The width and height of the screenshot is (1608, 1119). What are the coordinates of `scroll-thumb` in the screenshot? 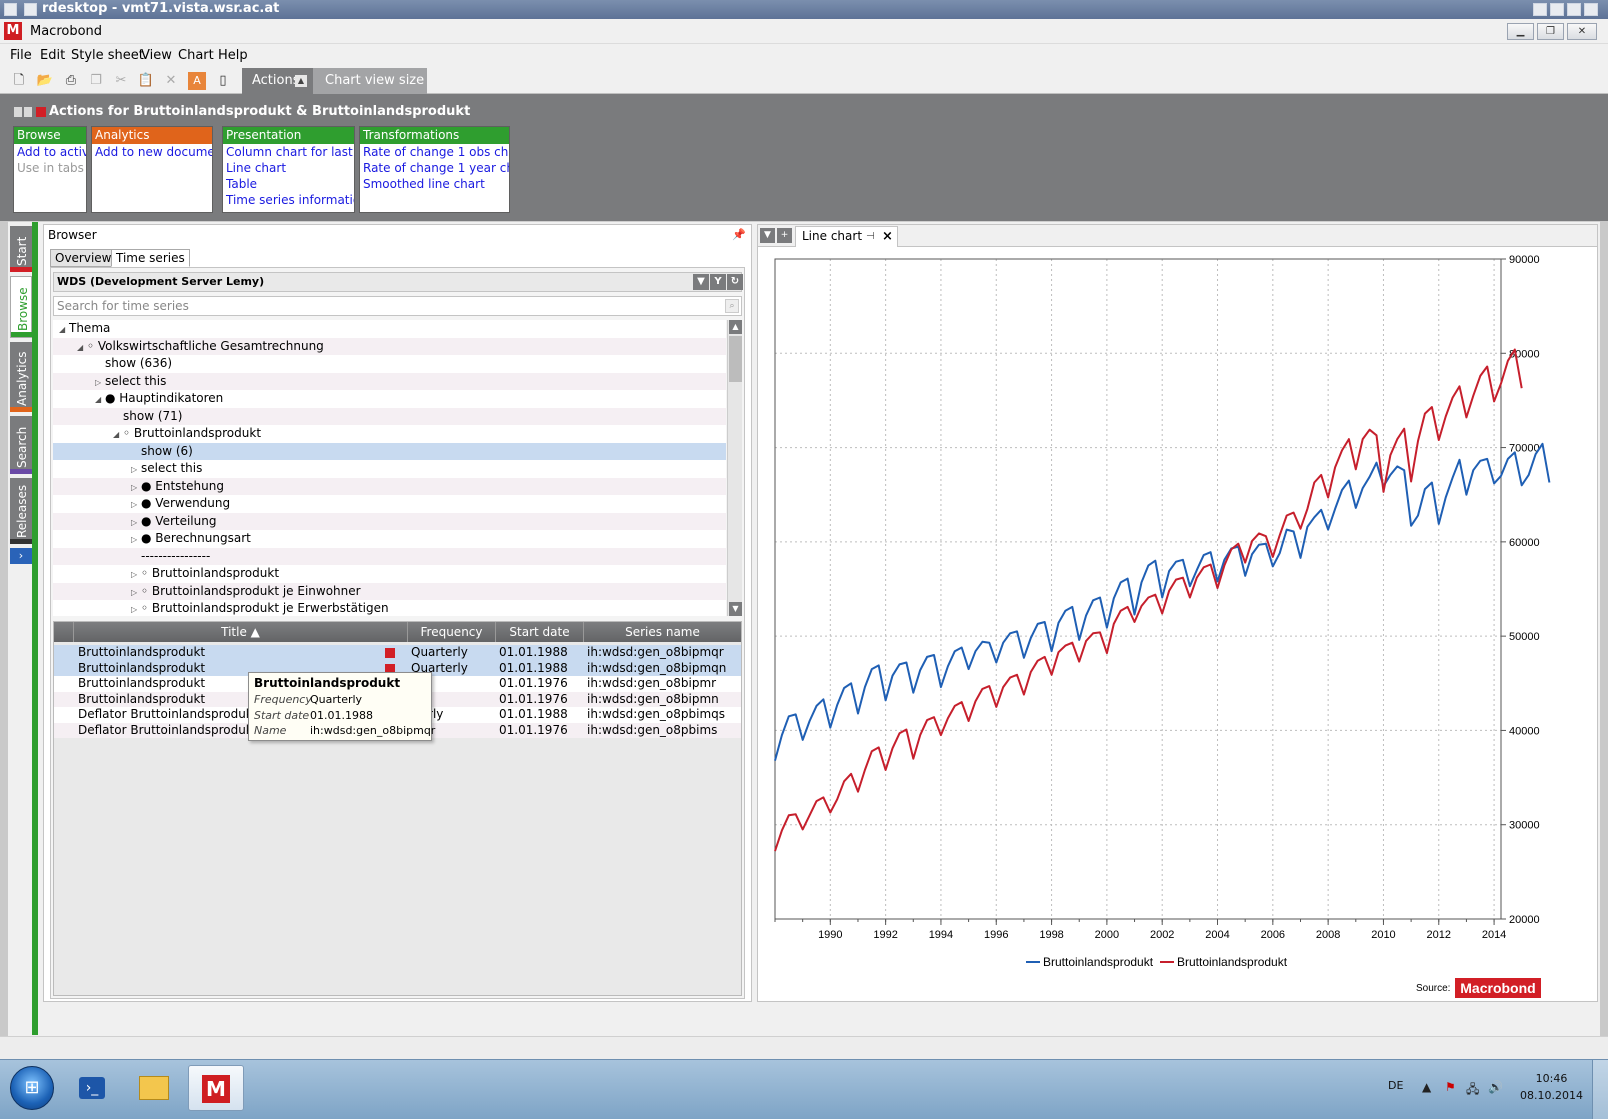 It's located at (735, 359).